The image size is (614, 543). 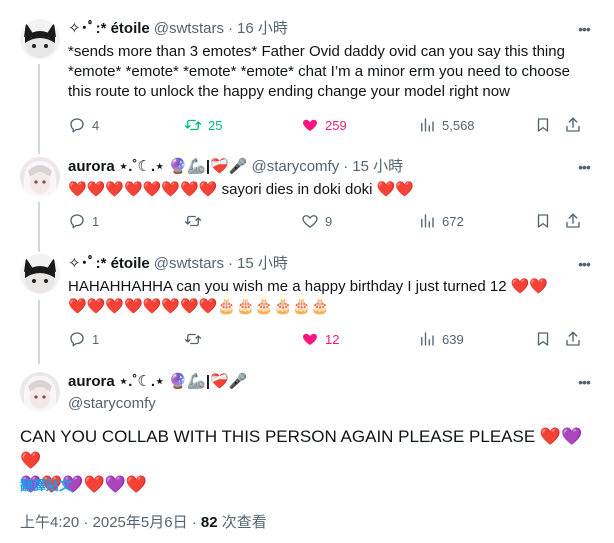 I want to click on views-label: 次查看, so click(x=242, y=522).